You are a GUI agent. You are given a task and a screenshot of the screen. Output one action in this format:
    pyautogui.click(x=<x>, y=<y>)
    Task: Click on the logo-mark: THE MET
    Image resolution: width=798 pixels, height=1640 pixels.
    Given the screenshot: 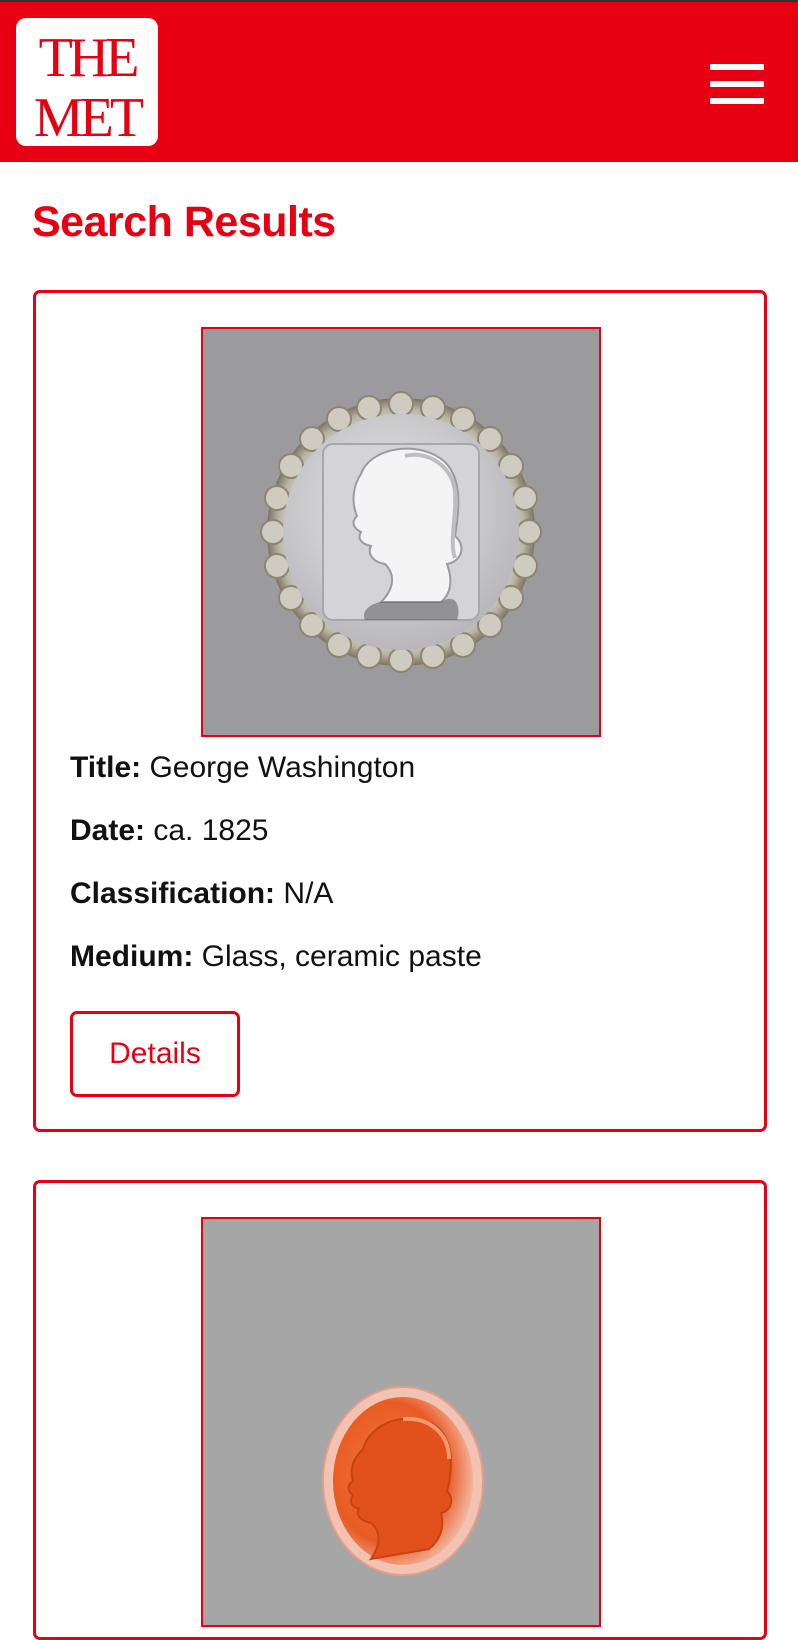 What is the action you would take?
    pyautogui.click(x=91, y=86)
    